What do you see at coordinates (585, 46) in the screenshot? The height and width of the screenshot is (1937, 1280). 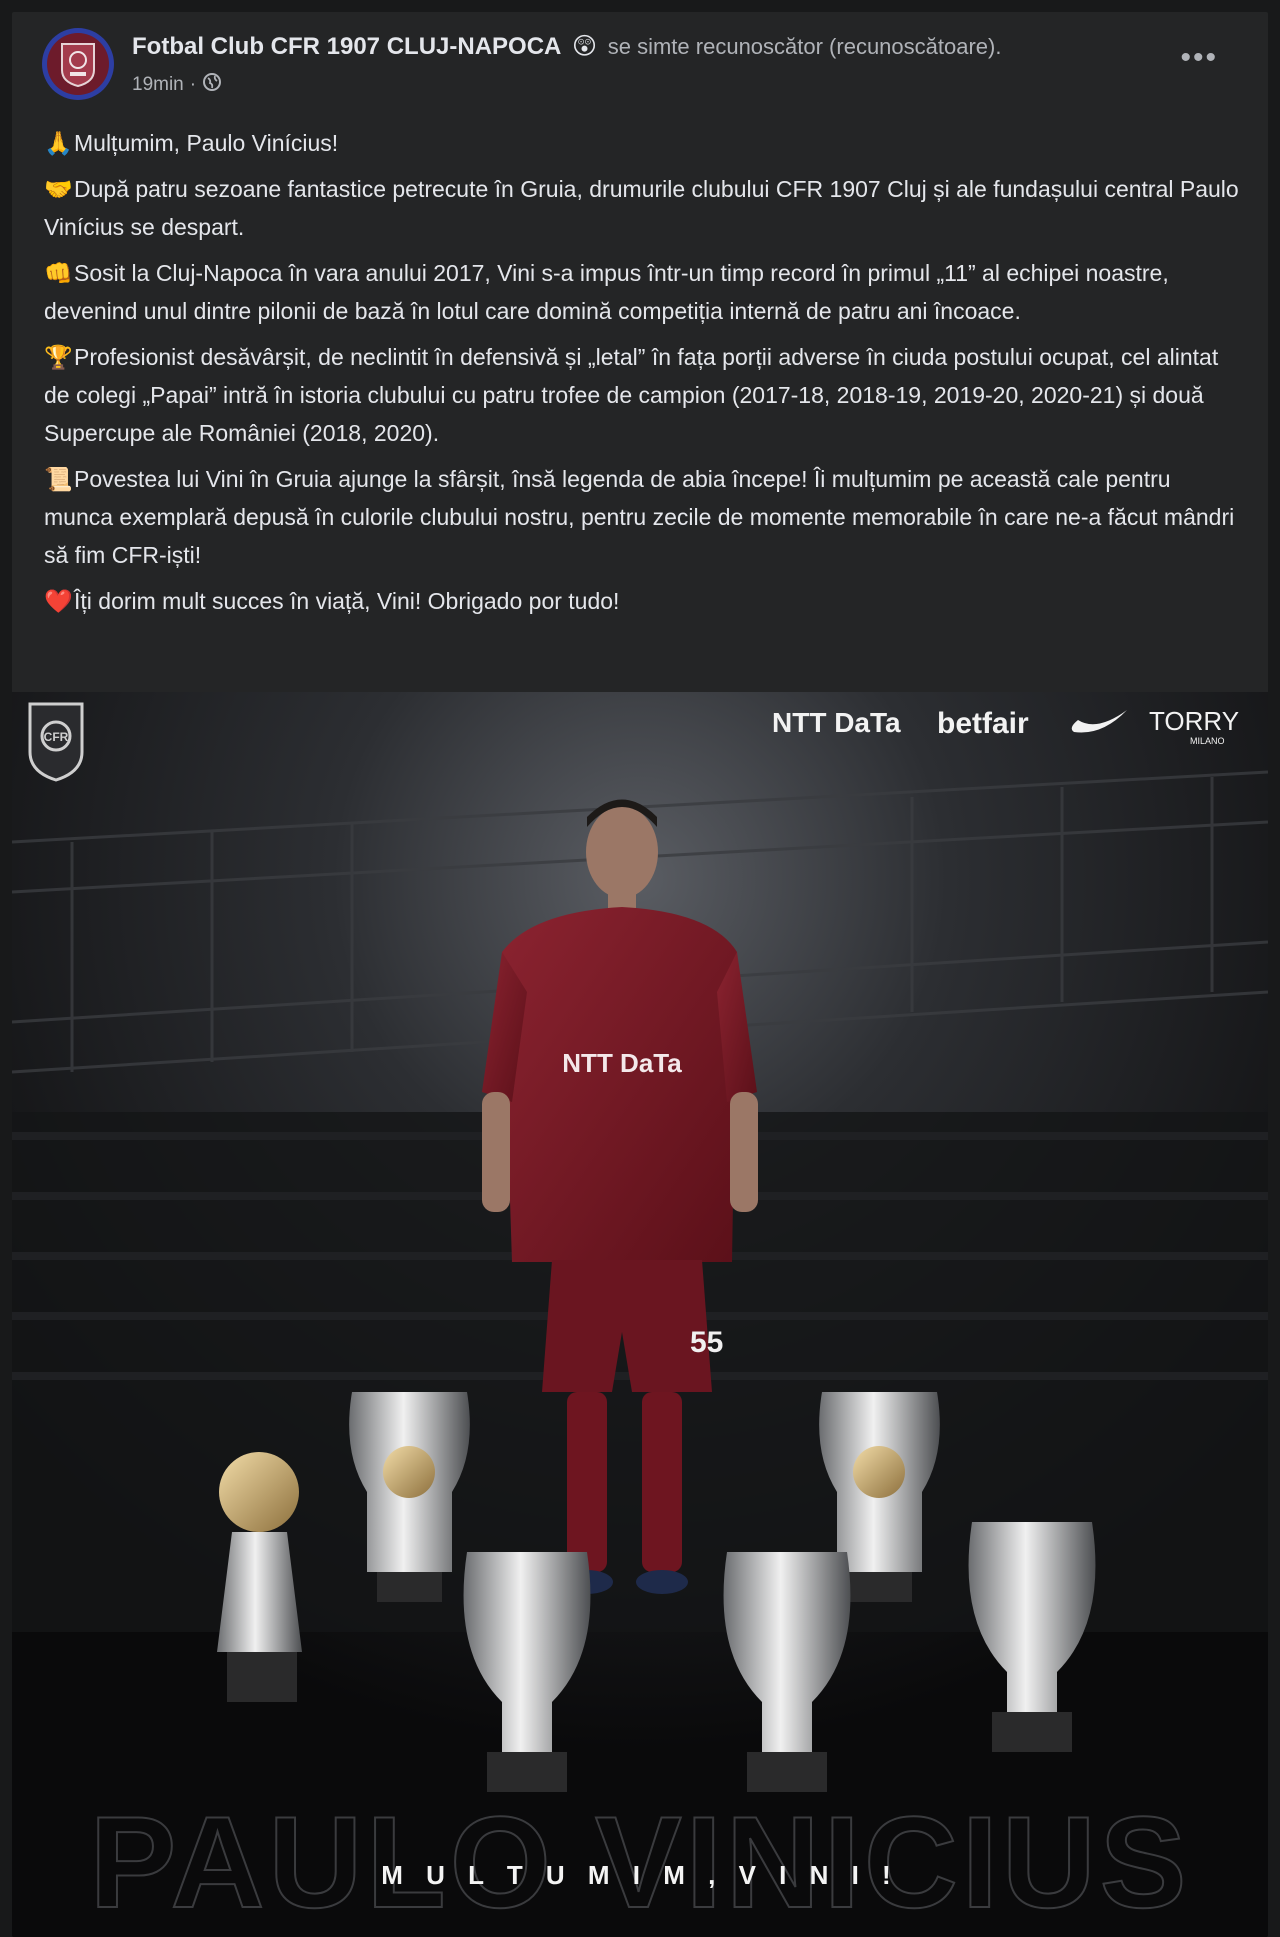 I see `feeling-emoji-icon: 😲` at bounding box center [585, 46].